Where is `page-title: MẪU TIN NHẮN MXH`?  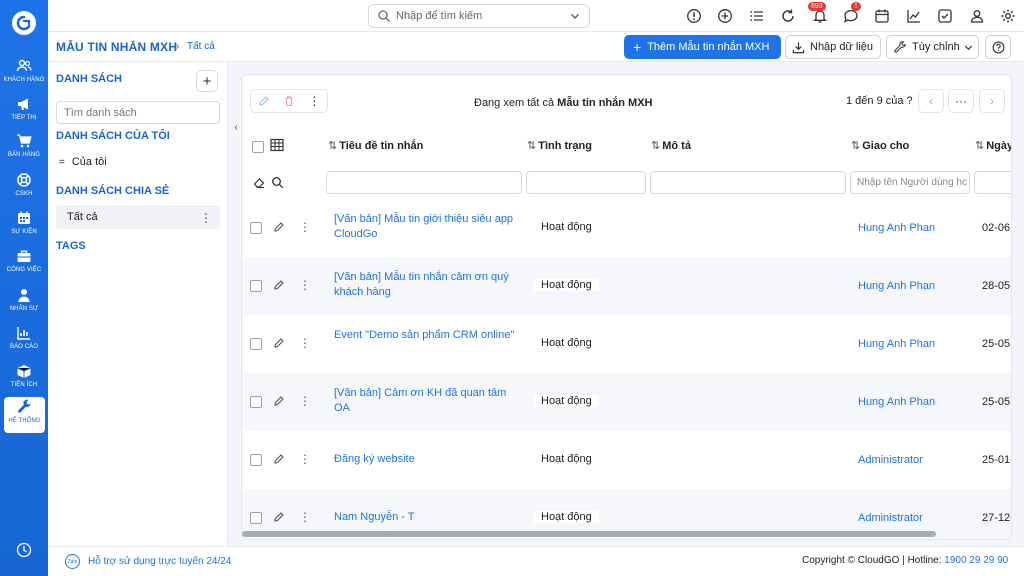 page-title: MẪU TIN NHẮN MXH is located at coordinates (117, 47).